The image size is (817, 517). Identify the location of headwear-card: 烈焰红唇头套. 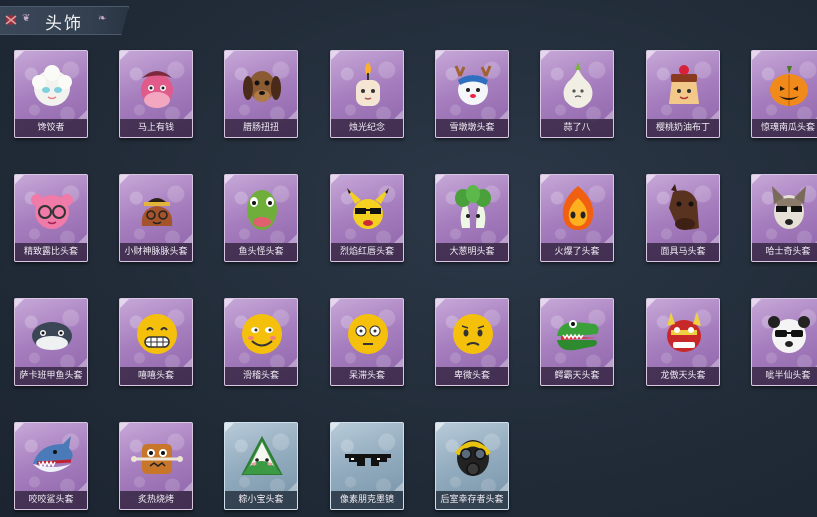
(367, 218).